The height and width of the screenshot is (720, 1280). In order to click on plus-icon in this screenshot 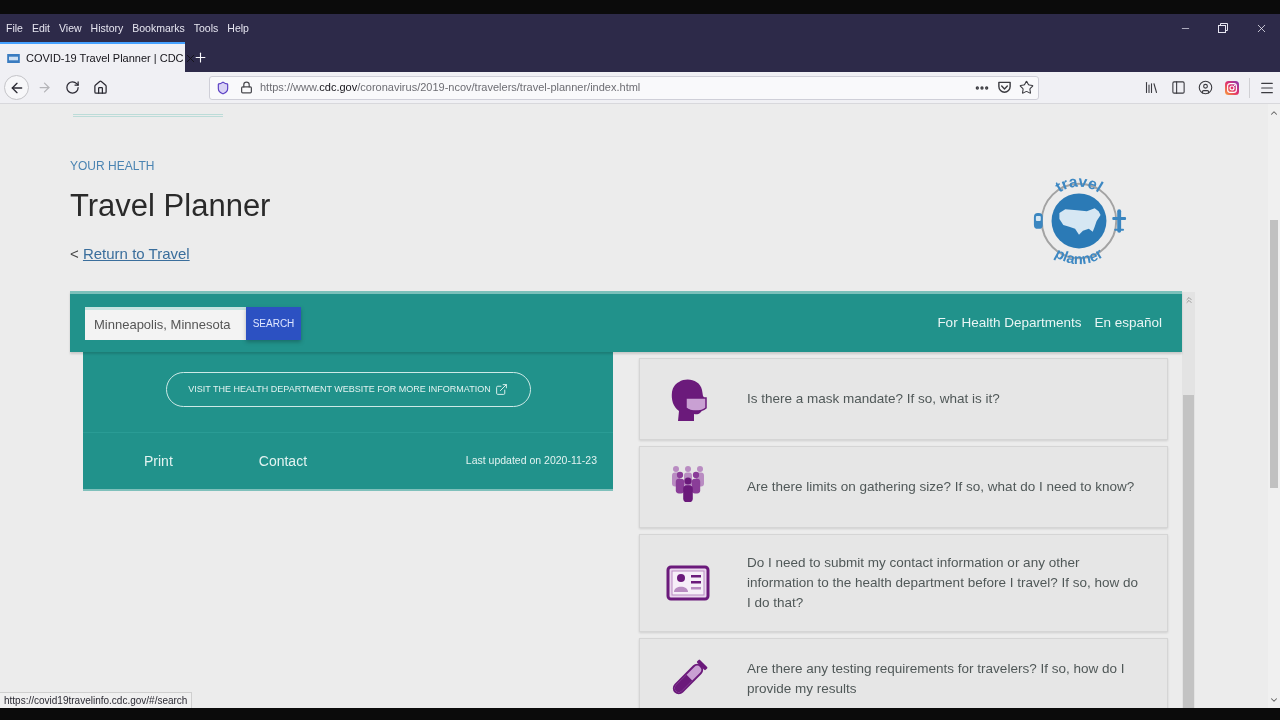, I will do `click(200, 57)`.